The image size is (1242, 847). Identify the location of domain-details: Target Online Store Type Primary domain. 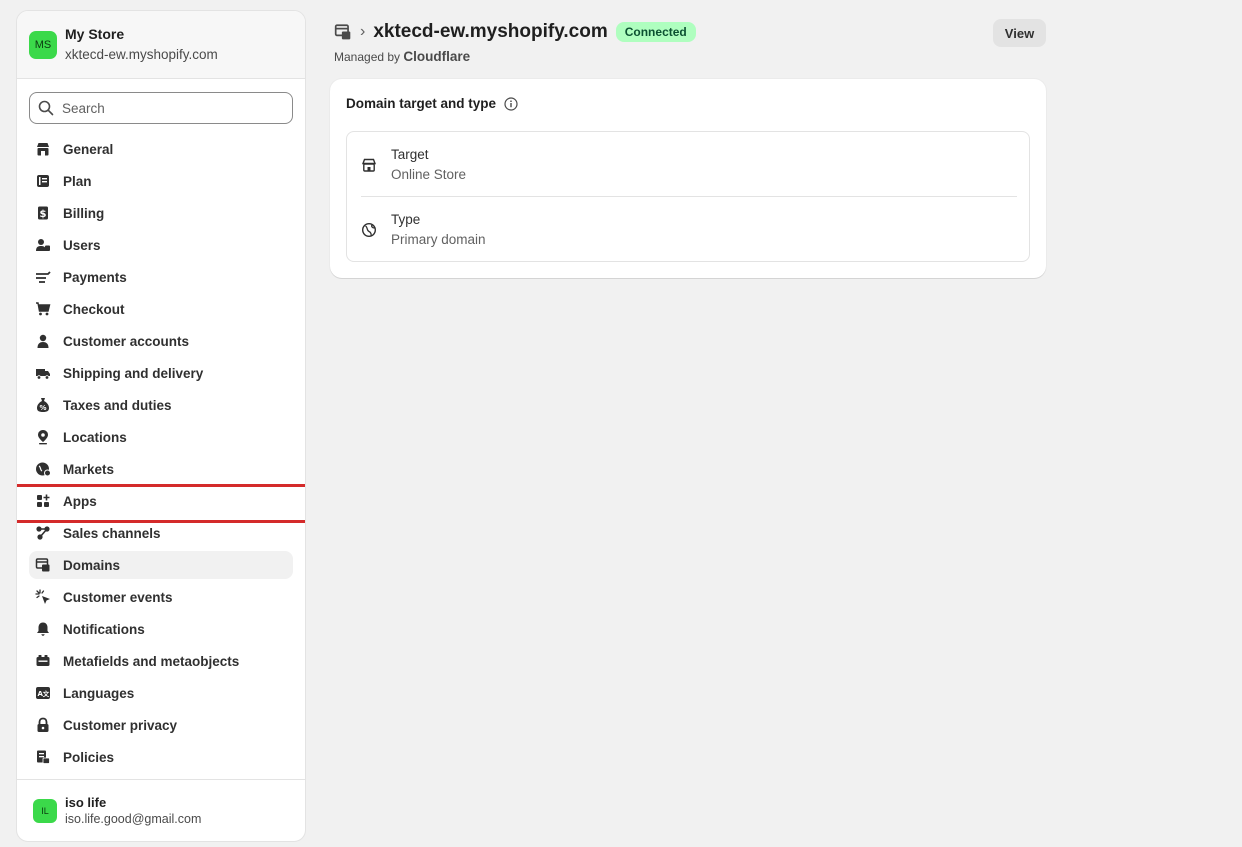
(688, 196).